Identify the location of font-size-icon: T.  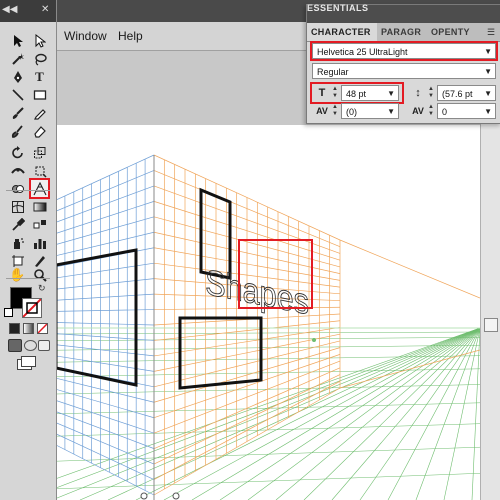
(322, 93).